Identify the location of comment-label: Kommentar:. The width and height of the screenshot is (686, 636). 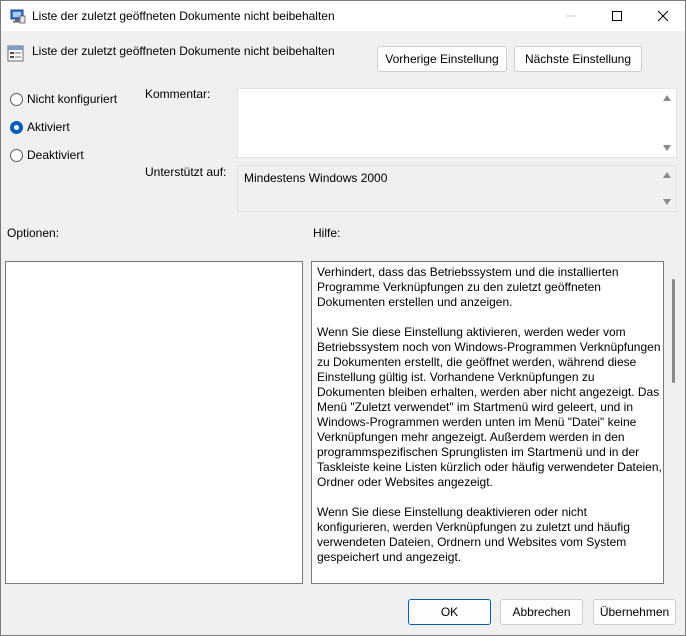
(178, 94).